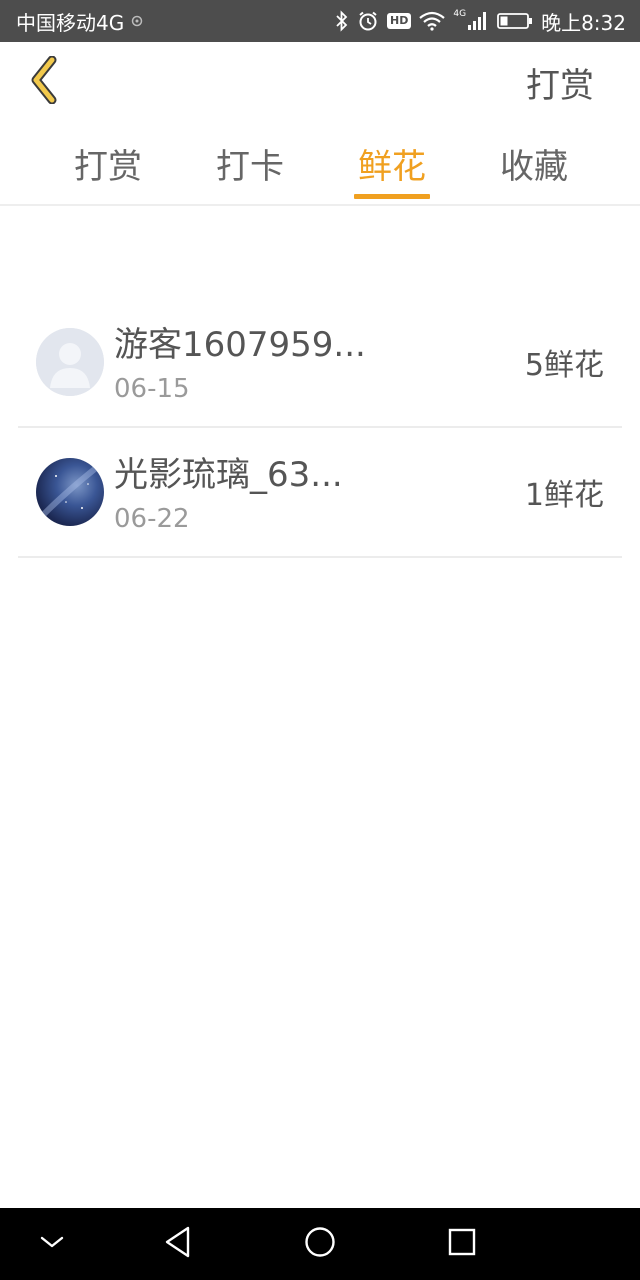 The width and height of the screenshot is (640, 1280). I want to click on battery-icon, so click(515, 21).